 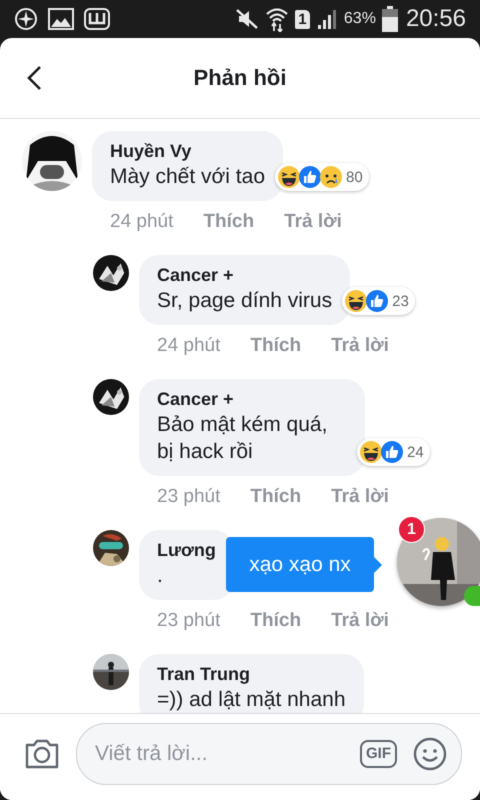 I want to click on camera-icon, so click(x=42, y=754).